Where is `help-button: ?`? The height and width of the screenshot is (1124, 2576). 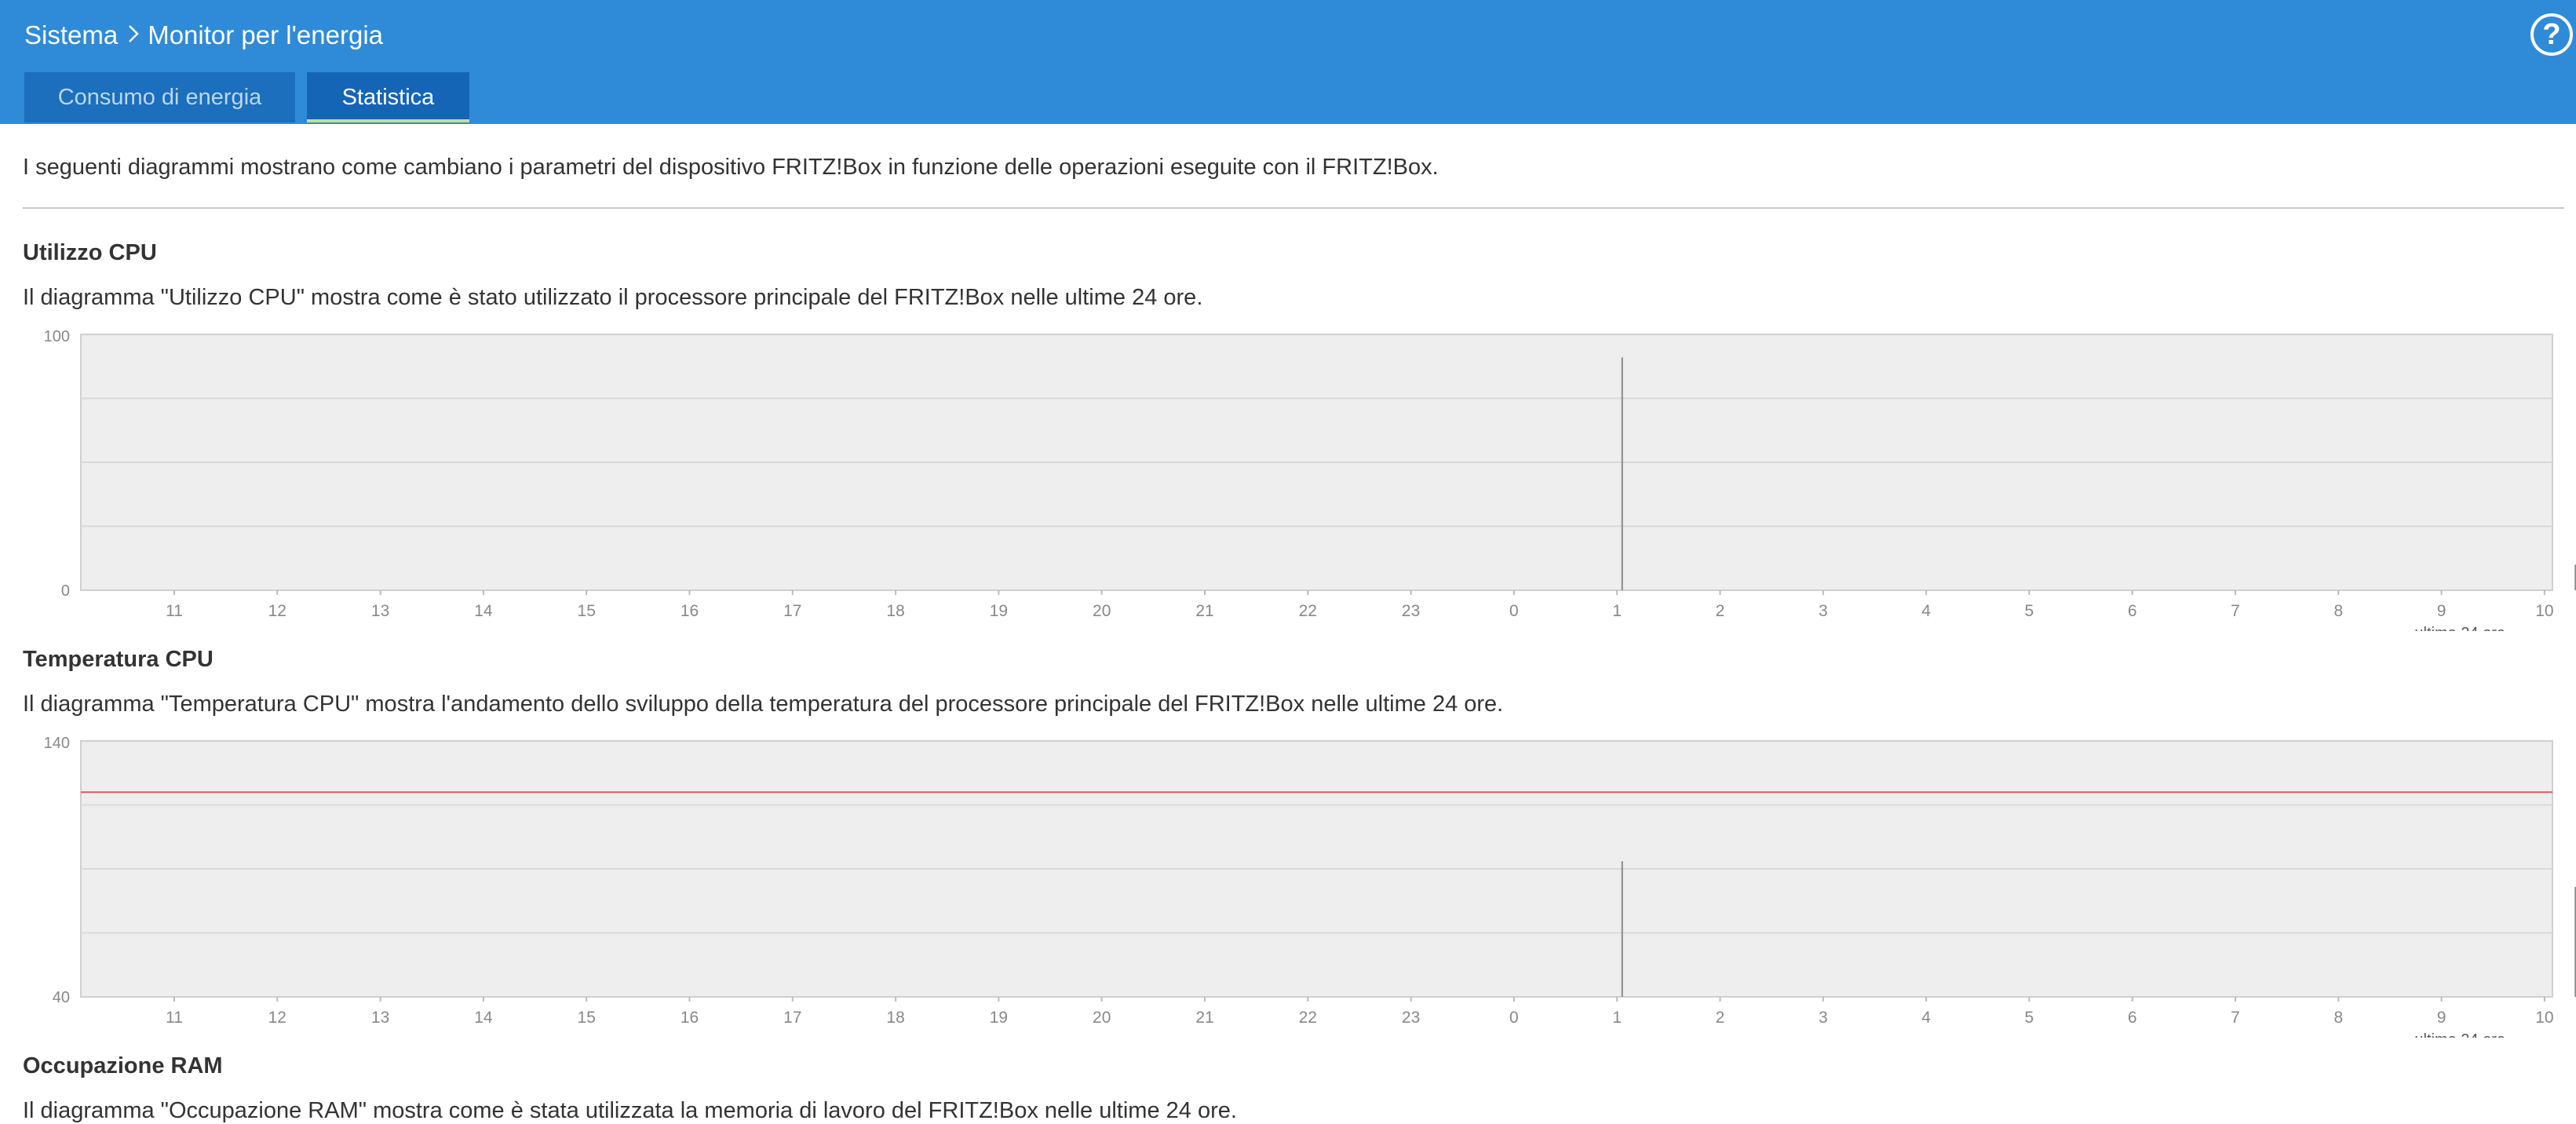 help-button: ? is located at coordinates (2551, 34).